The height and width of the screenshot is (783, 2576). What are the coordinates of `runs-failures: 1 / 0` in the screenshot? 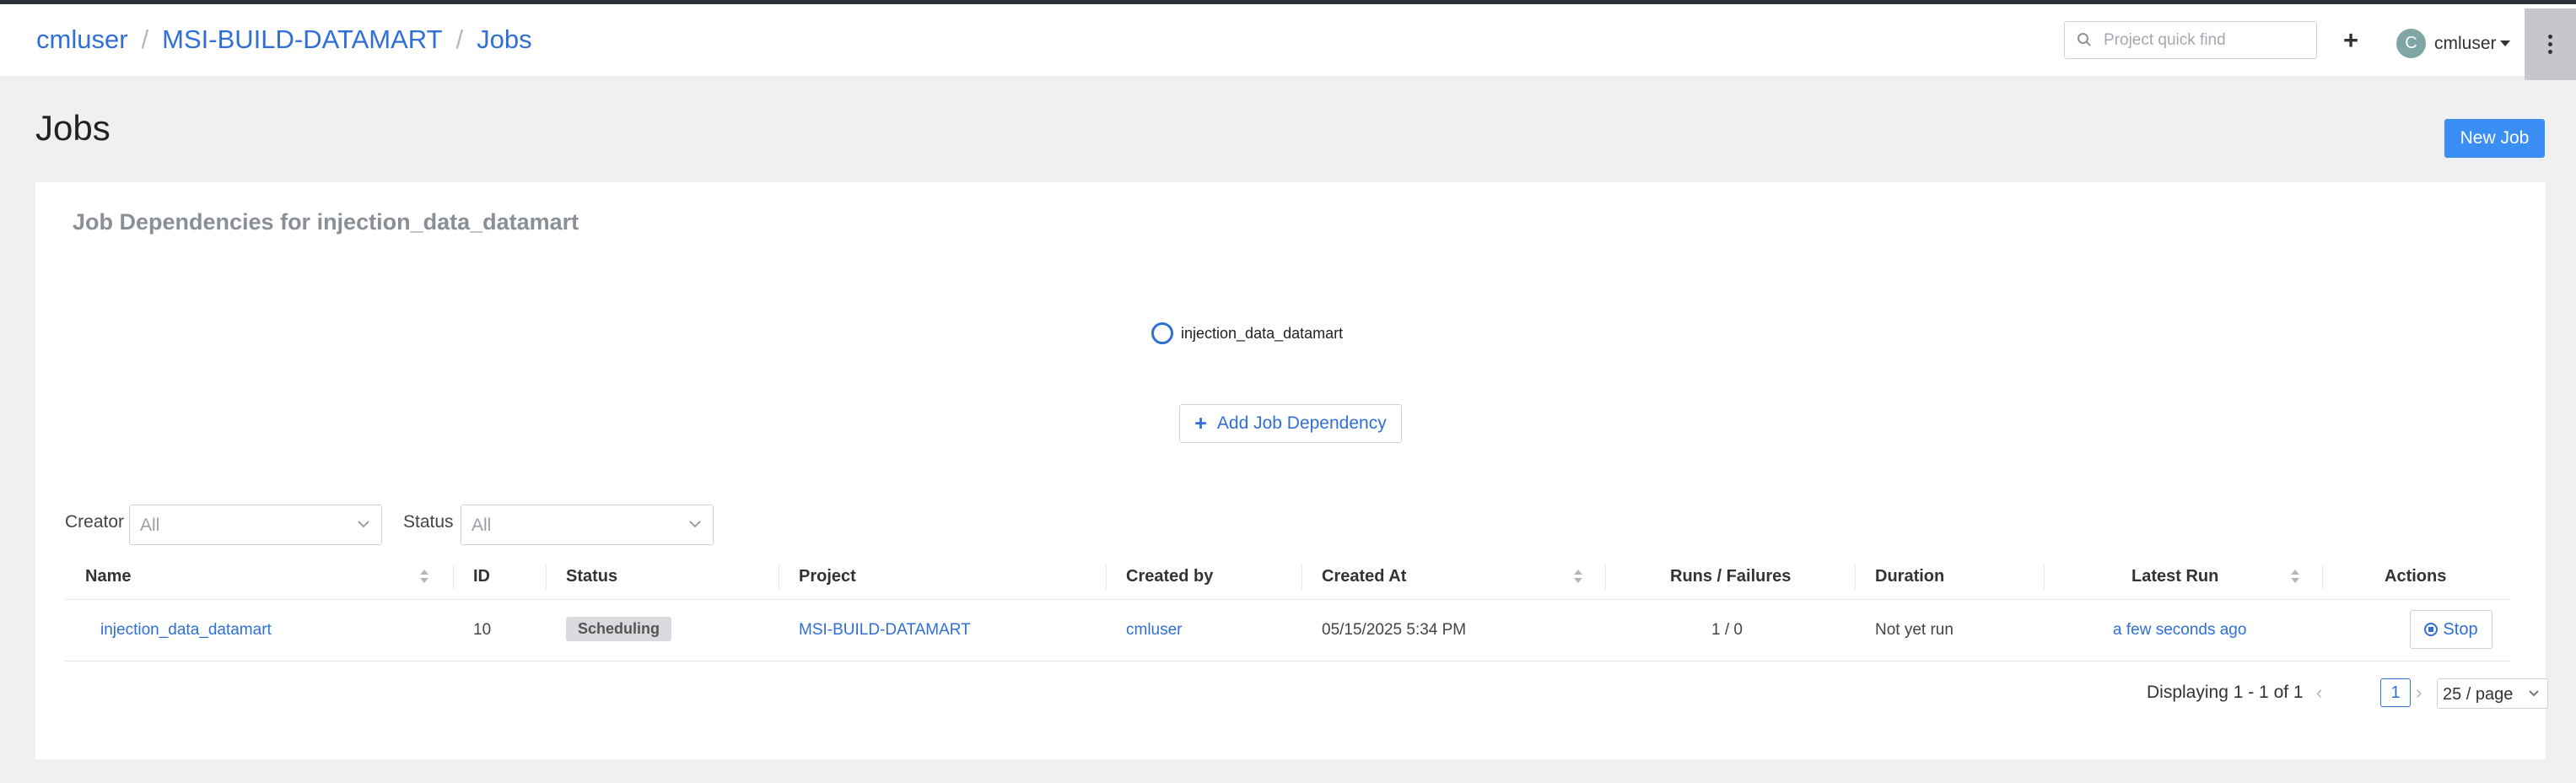 It's located at (1727, 630).